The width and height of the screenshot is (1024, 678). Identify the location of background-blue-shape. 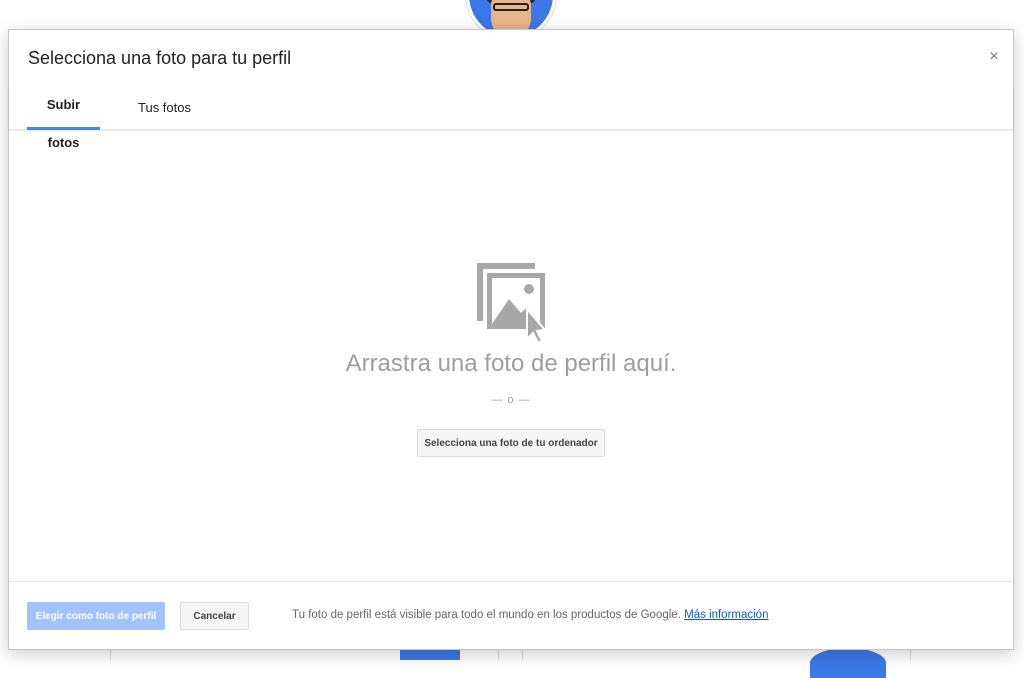
(848, 663).